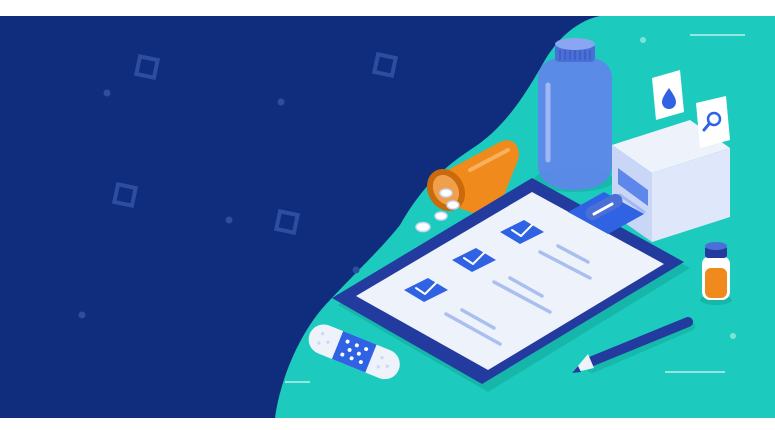 This screenshot has width=775, height=430. I want to click on magnifier-card, so click(713, 122).